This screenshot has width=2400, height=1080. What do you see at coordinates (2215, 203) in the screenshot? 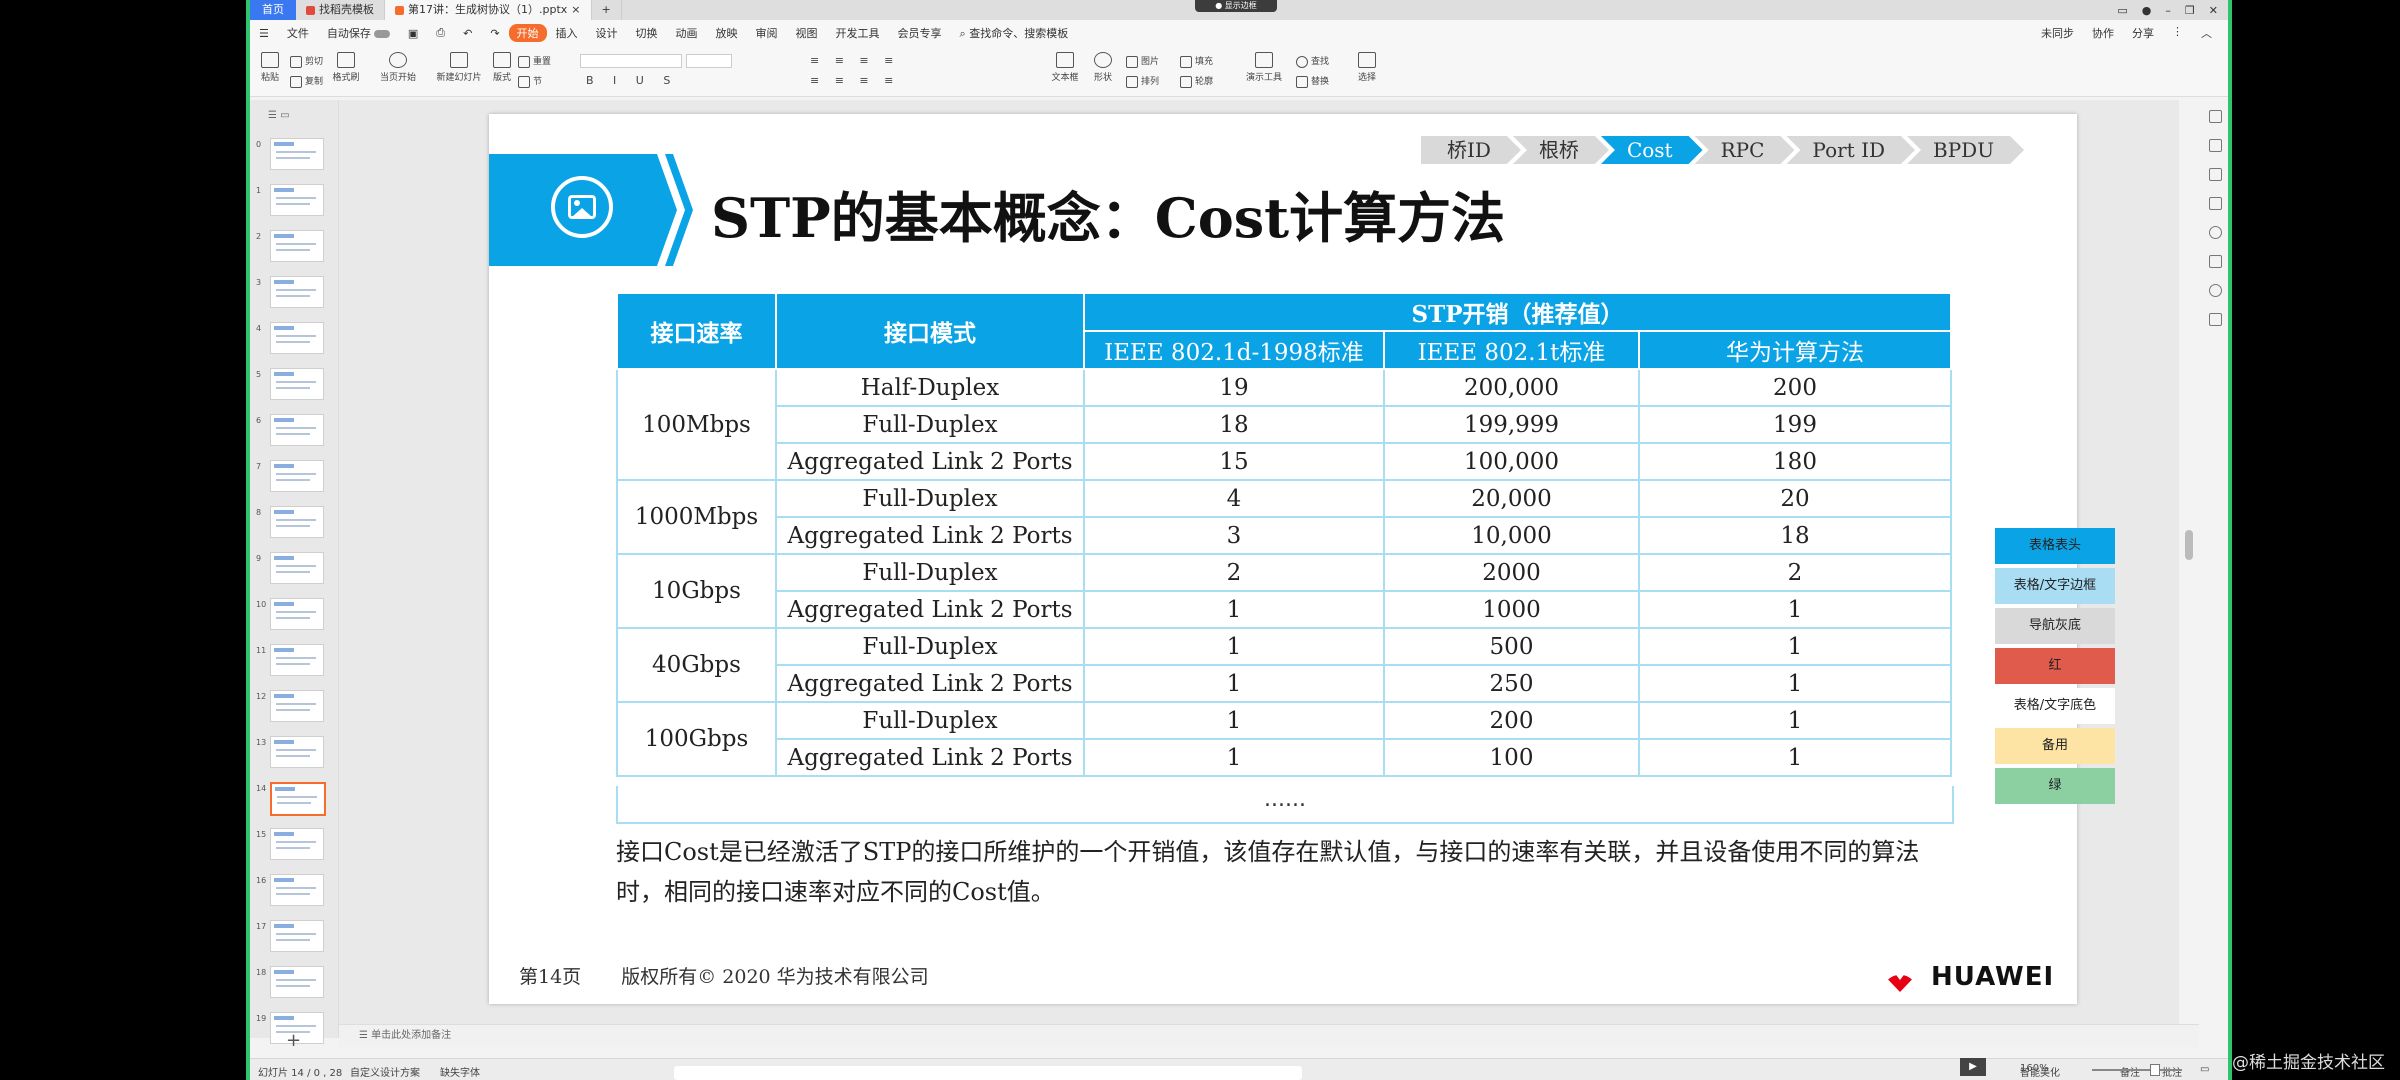
I see `pin-icon` at bounding box center [2215, 203].